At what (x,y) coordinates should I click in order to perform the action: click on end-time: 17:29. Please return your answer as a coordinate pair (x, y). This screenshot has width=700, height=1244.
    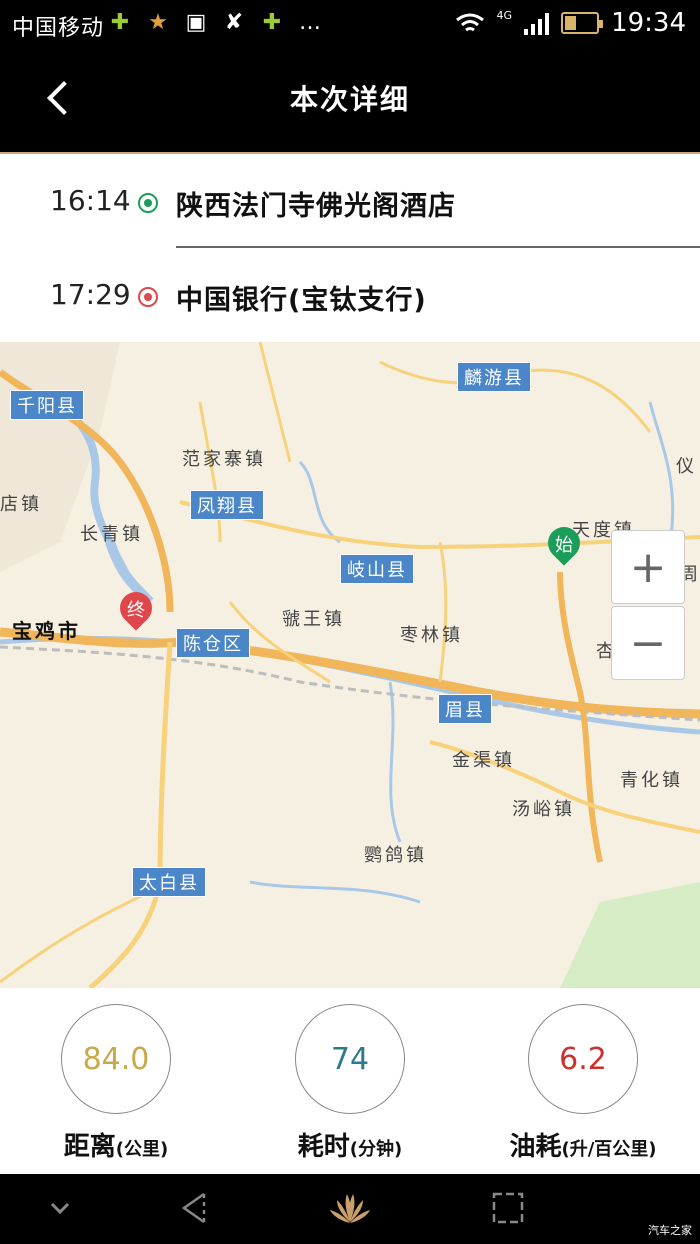
    Looking at the image, I should click on (90, 294).